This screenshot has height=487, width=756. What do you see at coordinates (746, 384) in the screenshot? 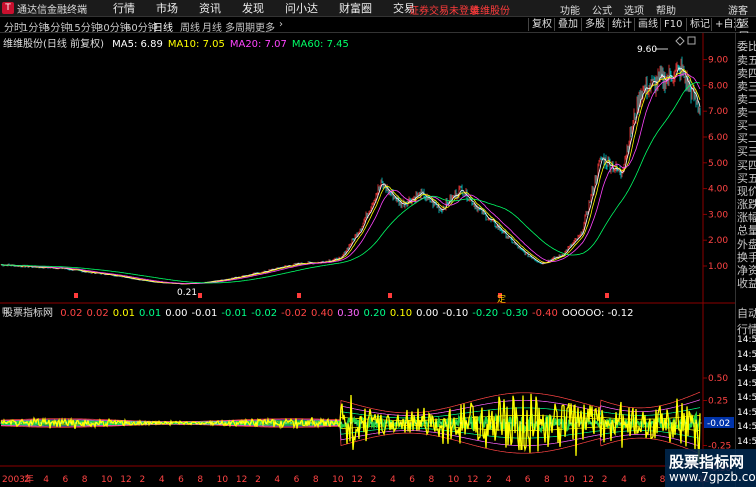
I see `quote-field-24: 14:50` at bounding box center [746, 384].